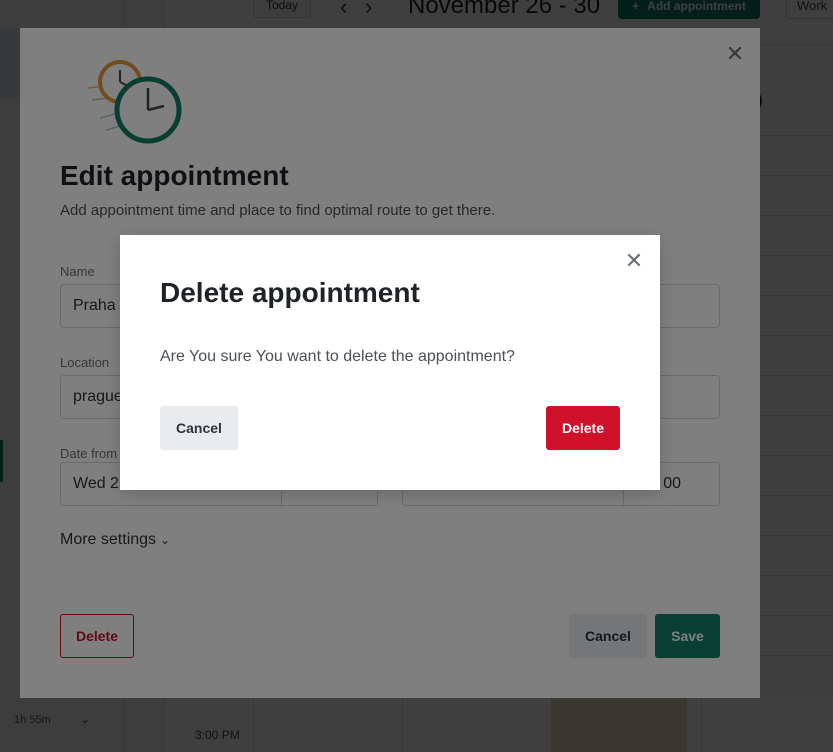 This screenshot has height=752, width=833. I want to click on confirm-delete-button: Delete, so click(583, 428).